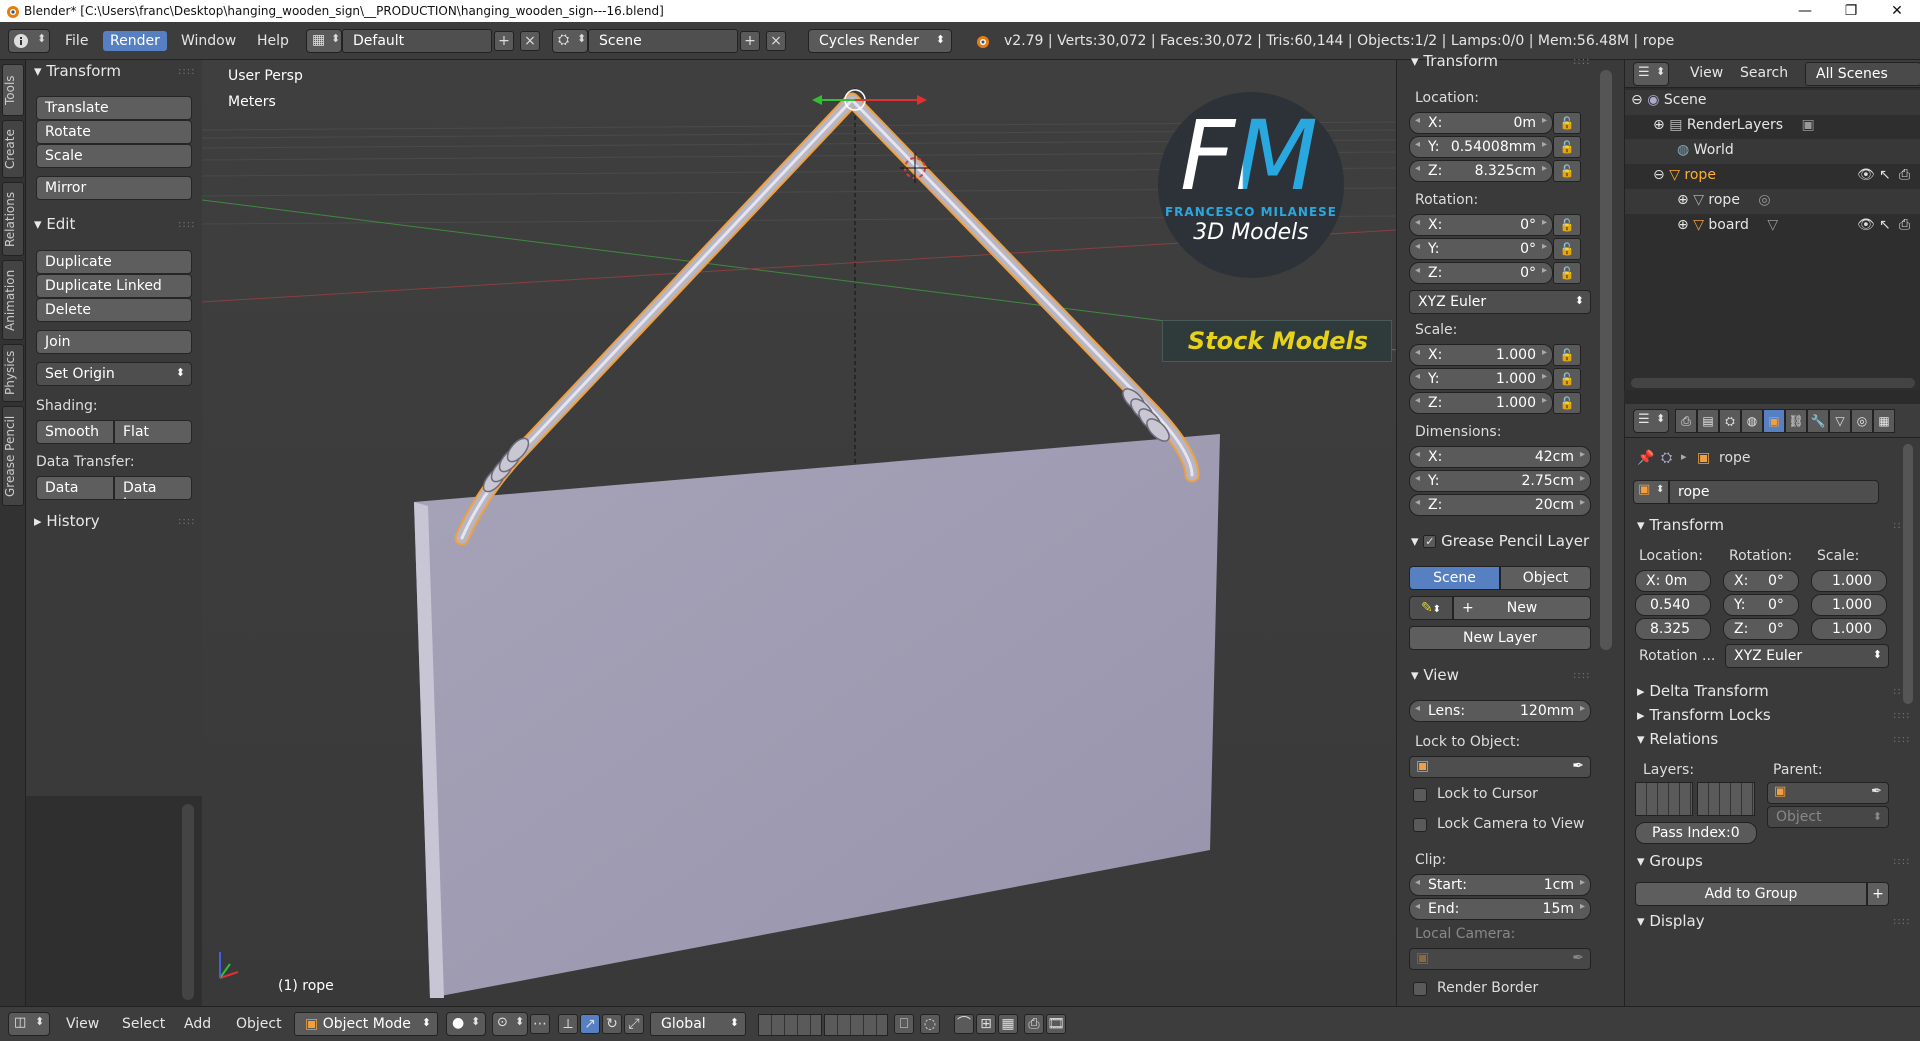 Image resolution: width=1920 pixels, height=1041 pixels. Describe the element at coordinates (1704, 715) in the screenshot. I see `transform-locks-header: ▸ Transform Locks` at that location.